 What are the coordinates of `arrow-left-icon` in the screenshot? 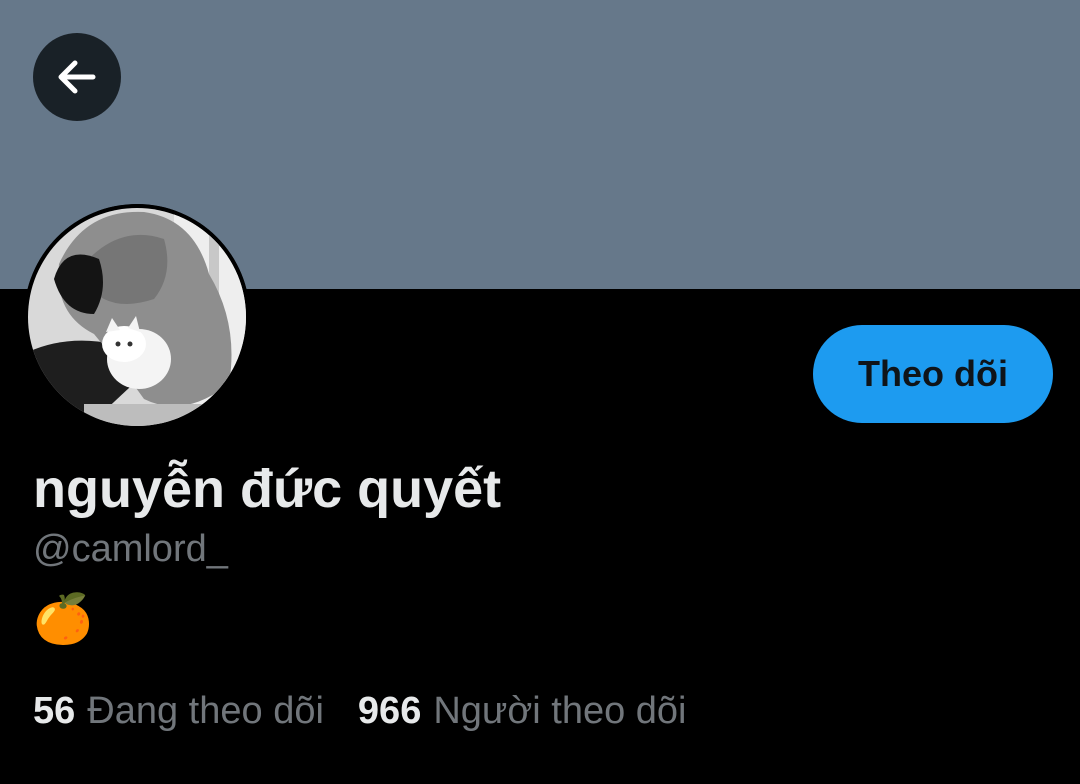 It's located at (77, 77).